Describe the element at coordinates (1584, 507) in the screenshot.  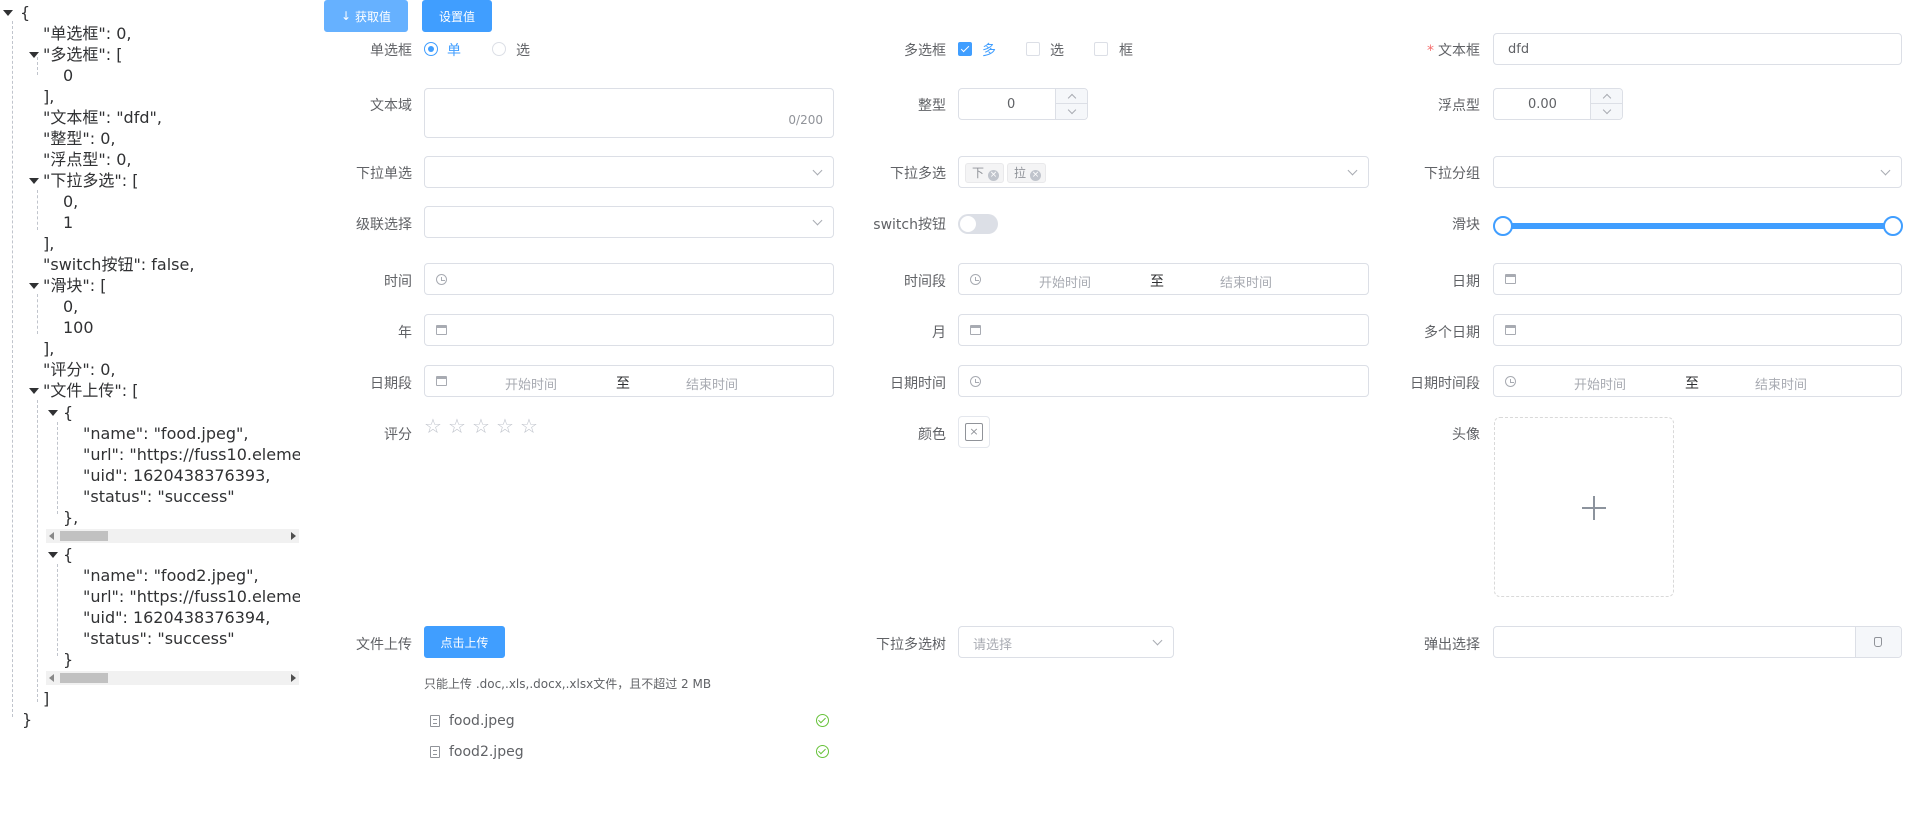
I see `avatar-uploader` at that location.